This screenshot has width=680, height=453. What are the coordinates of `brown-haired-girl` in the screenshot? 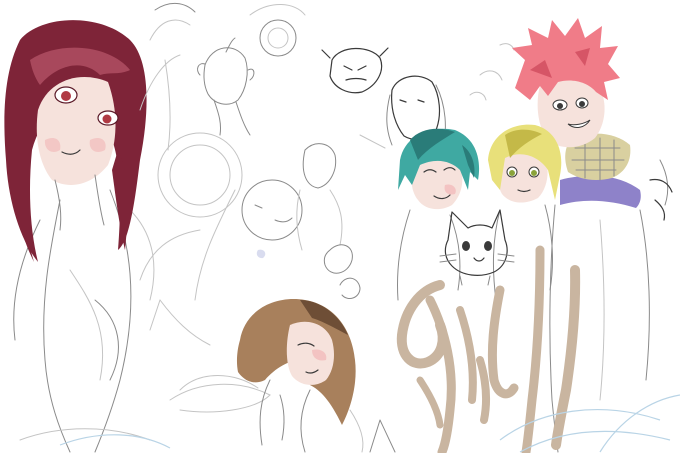 It's located at (316, 376).